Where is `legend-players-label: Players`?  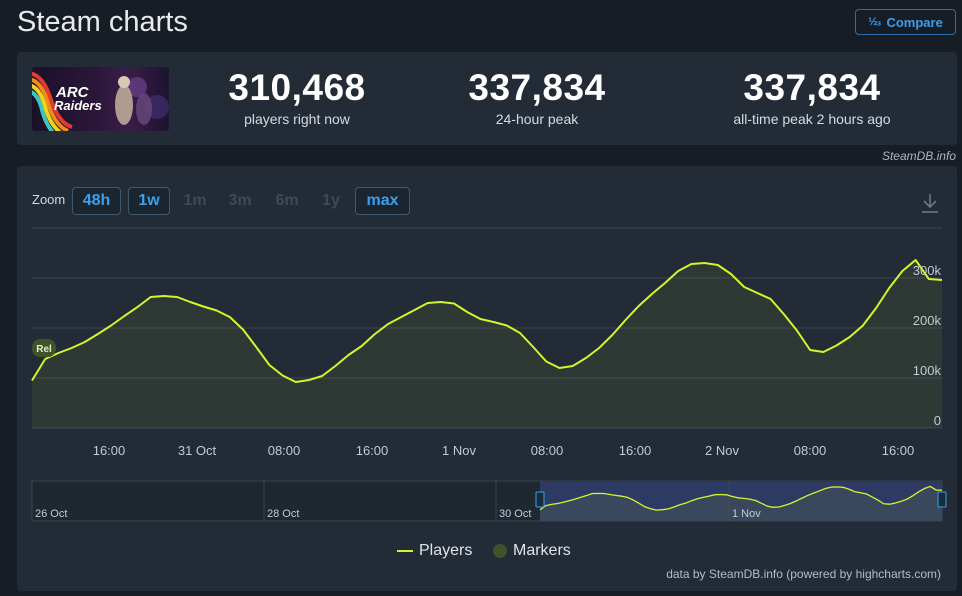 legend-players-label: Players is located at coordinates (446, 550).